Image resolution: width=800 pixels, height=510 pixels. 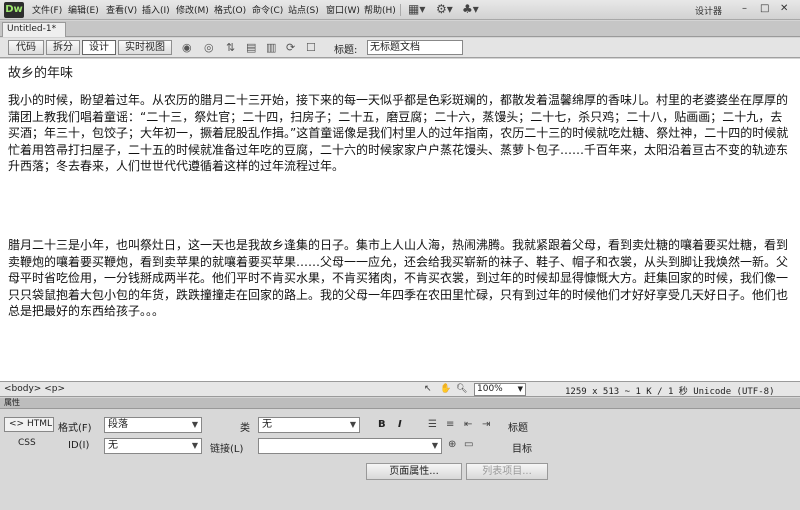 I want to click on id-value: 无, so click(x=113, y=445).